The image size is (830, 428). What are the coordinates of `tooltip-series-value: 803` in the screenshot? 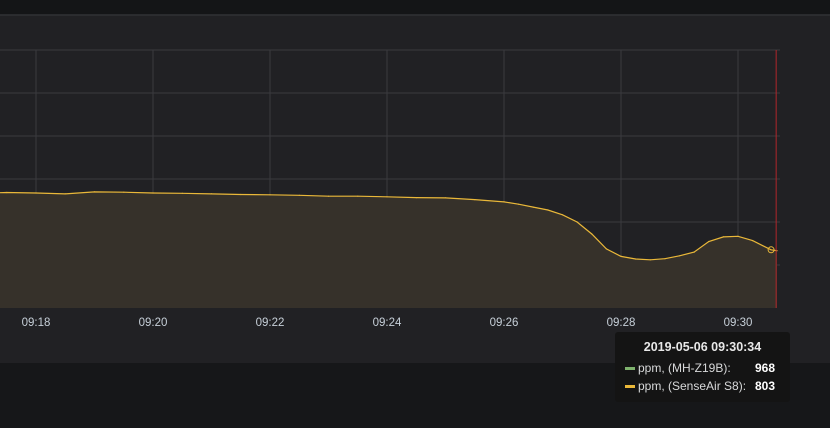 It's located at (764, 386).